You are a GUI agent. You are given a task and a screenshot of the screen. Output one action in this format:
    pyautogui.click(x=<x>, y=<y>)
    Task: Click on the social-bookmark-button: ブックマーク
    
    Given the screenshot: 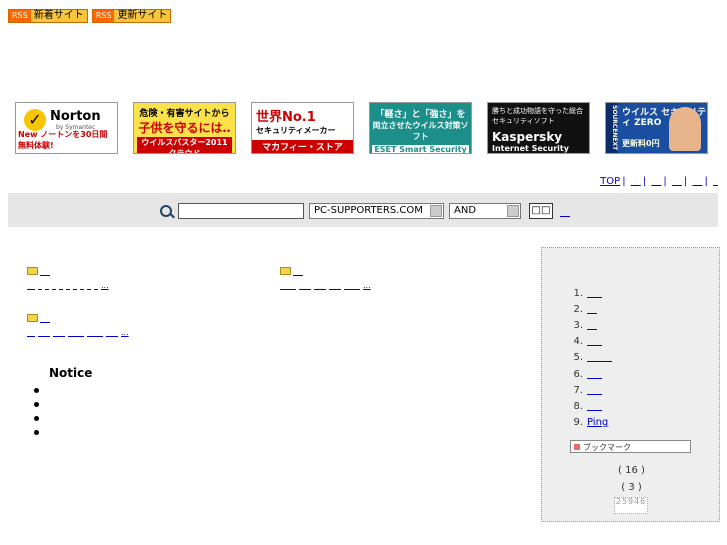 What is the action you would take?
    pyautogui.click(x=630, y=446)
    